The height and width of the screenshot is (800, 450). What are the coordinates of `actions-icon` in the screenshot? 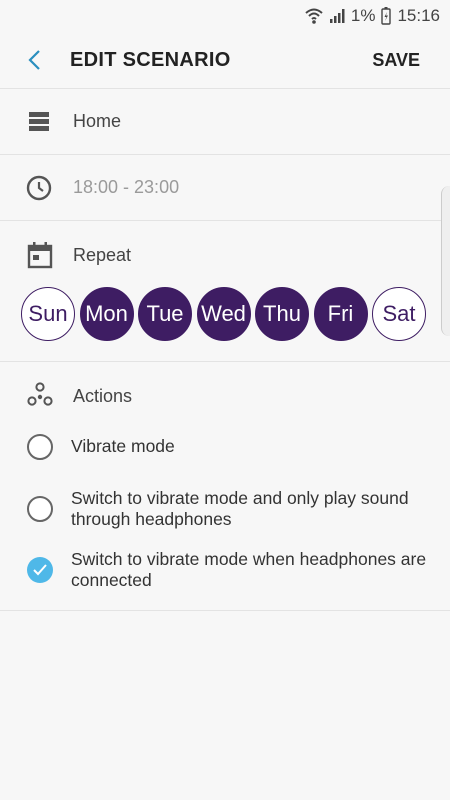 It's located at (40, 395).